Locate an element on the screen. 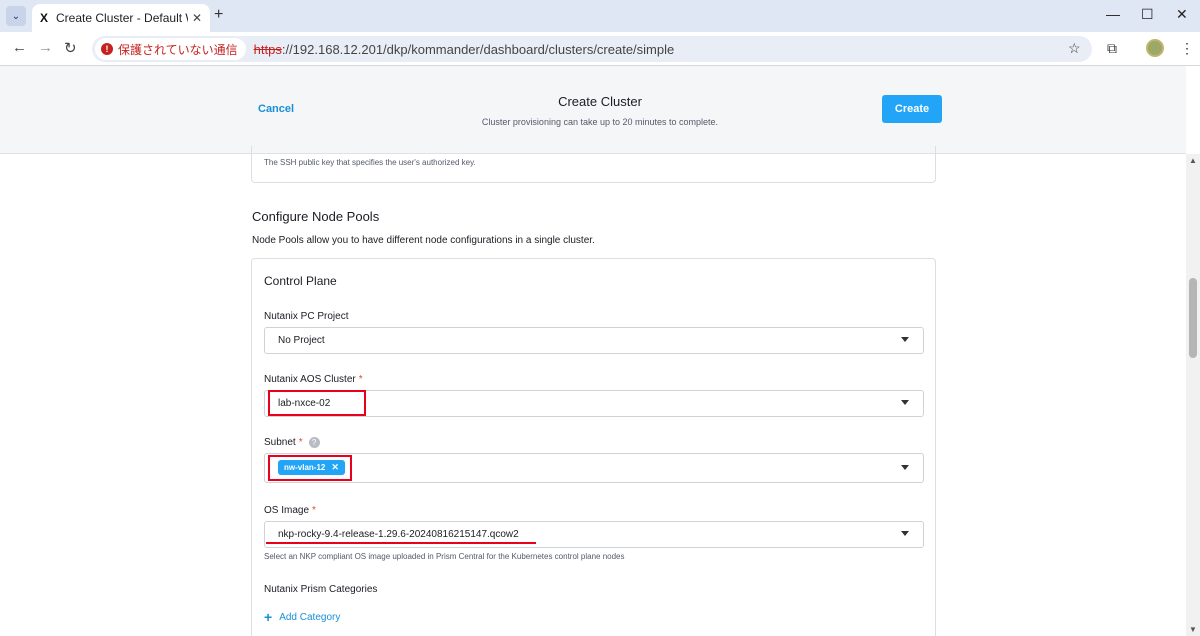 This screenshot has height=636, width=1200. security-chip: ! 保護されていない通信 is located at coordinates (170, 49).